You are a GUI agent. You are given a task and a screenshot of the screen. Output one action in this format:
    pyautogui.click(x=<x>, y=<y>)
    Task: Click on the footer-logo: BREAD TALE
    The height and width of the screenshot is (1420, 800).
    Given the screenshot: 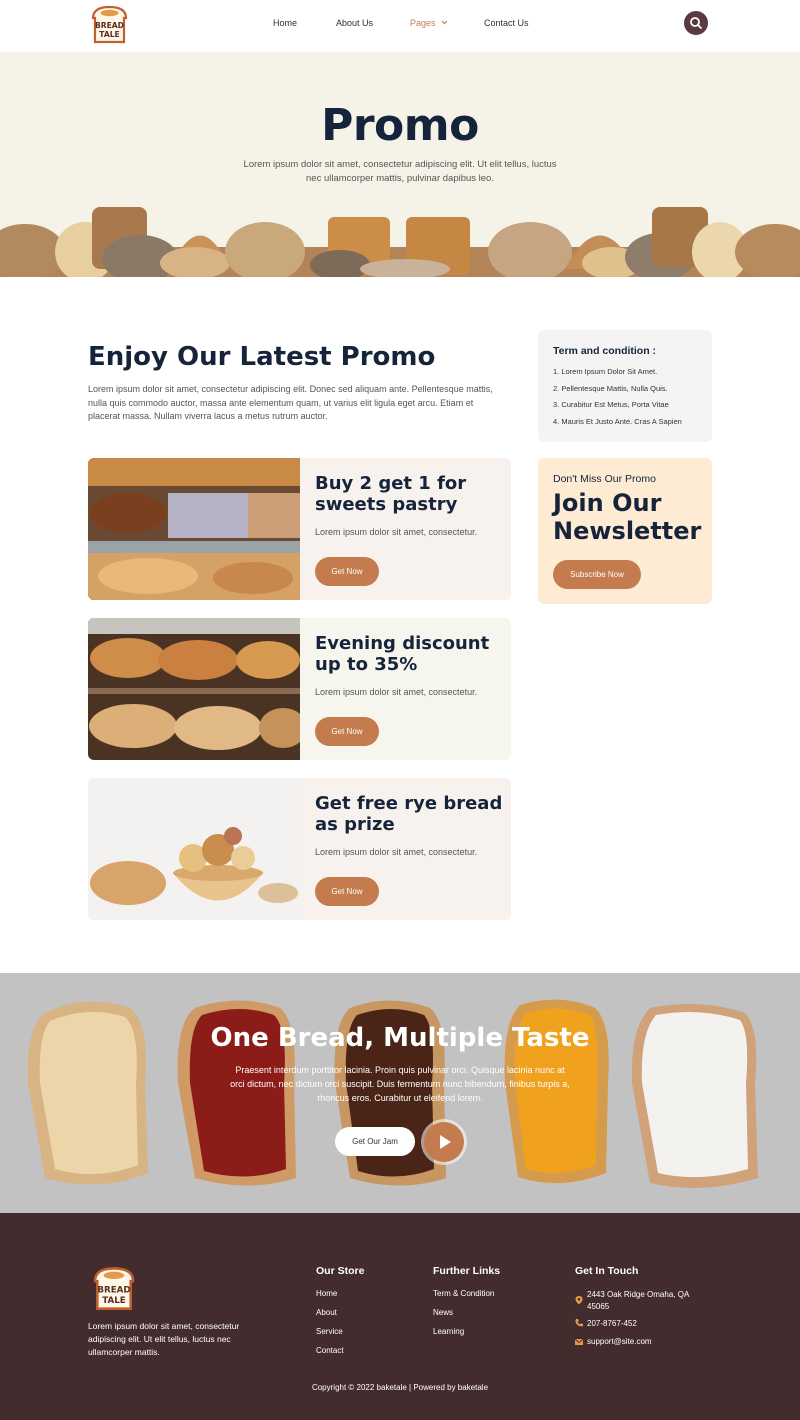 What is the action you would take?
    pyautogui.click(x=114, y=1288)
    